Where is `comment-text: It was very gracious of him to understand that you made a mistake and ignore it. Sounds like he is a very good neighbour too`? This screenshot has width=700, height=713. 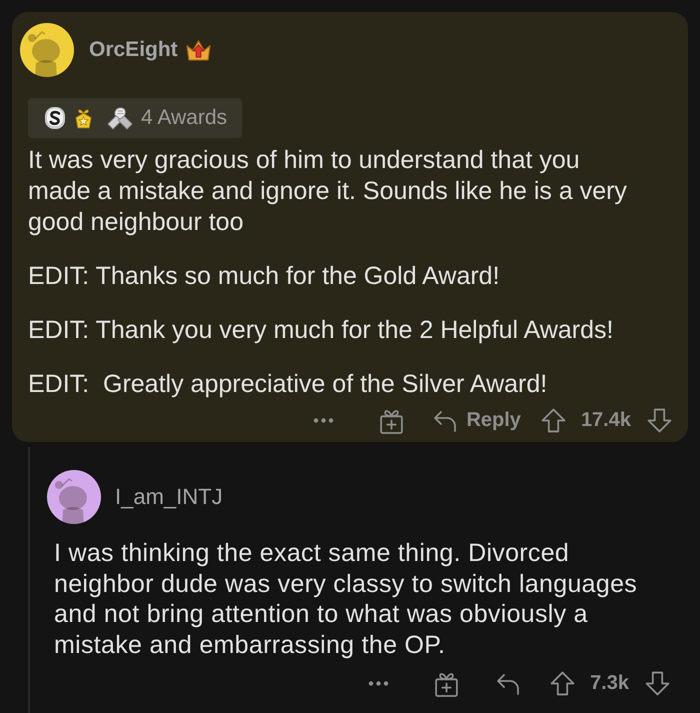 comment-text: It was very gracious of him to understand that you made a mistake and ignore it. Sounds like he is a very good neighbour too is located at coordinates (328, 191).